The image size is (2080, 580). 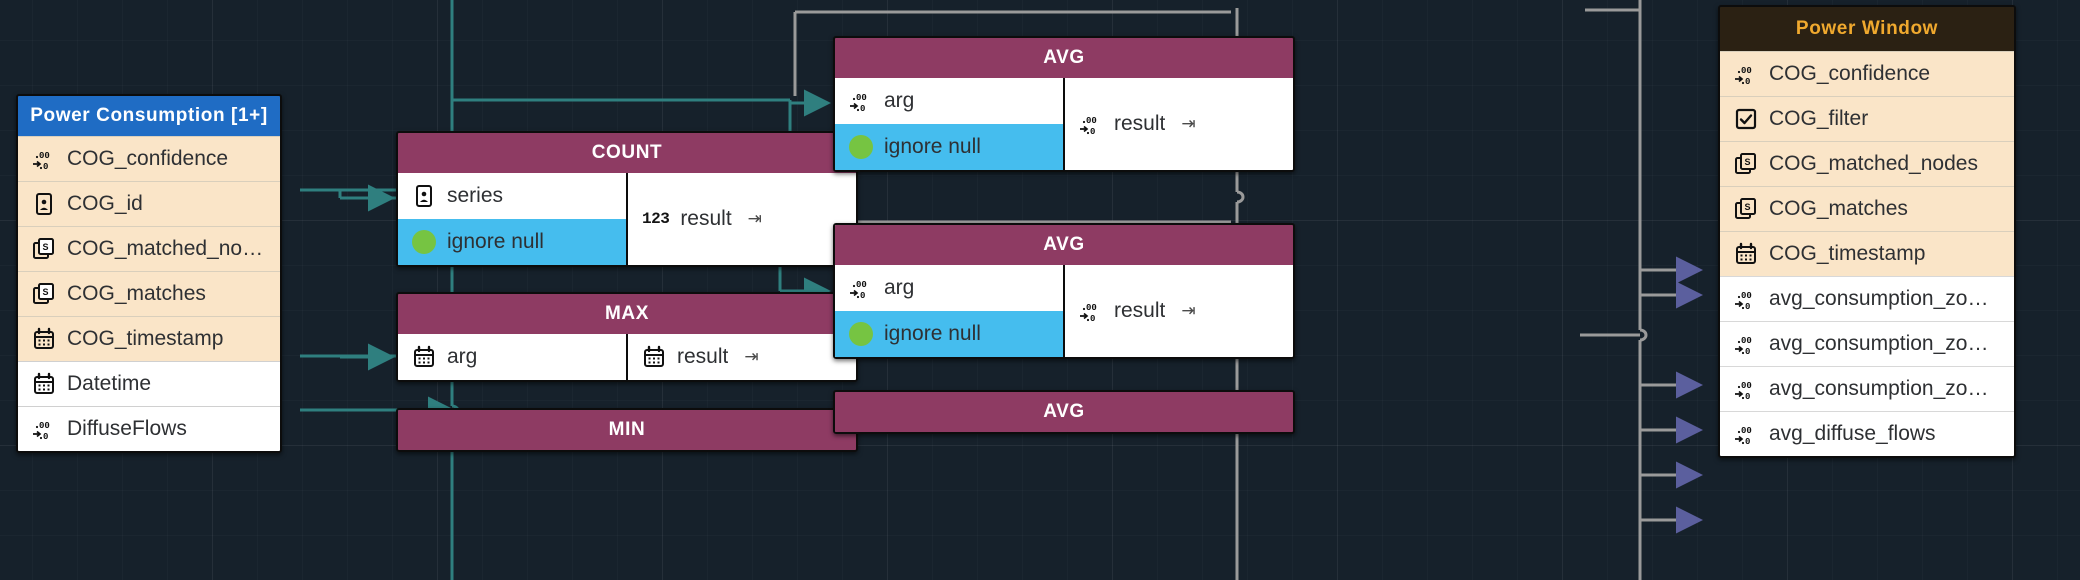 I want to click on inputs-column: arg, so click(x=513, y=357).